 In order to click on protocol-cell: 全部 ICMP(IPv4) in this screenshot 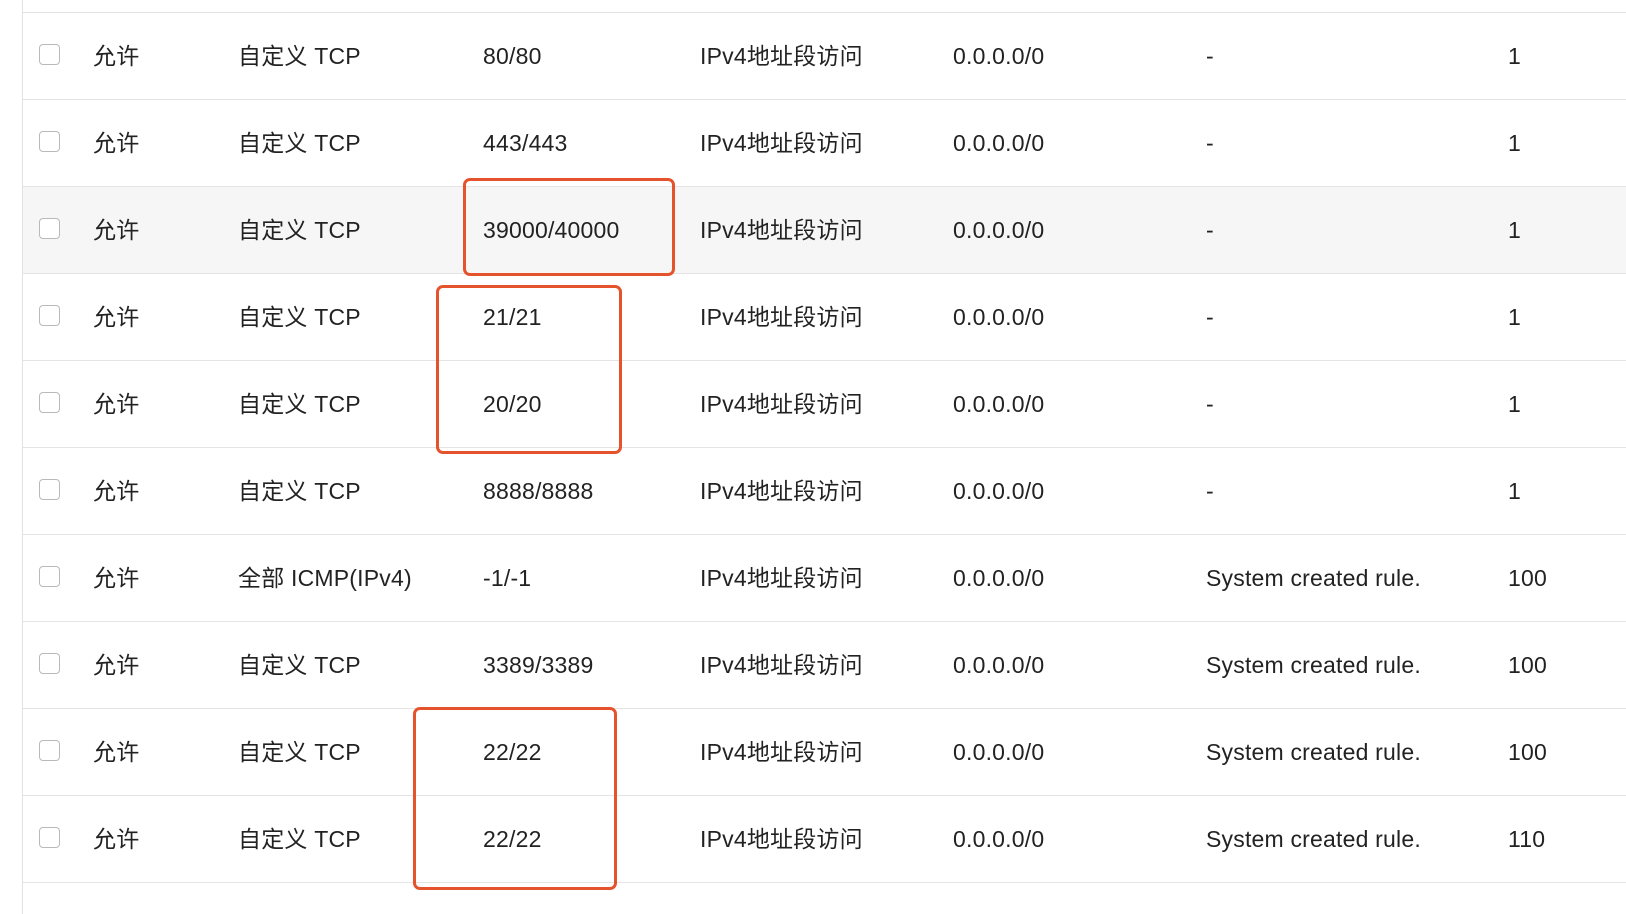, I will do `click(325, 578)`.